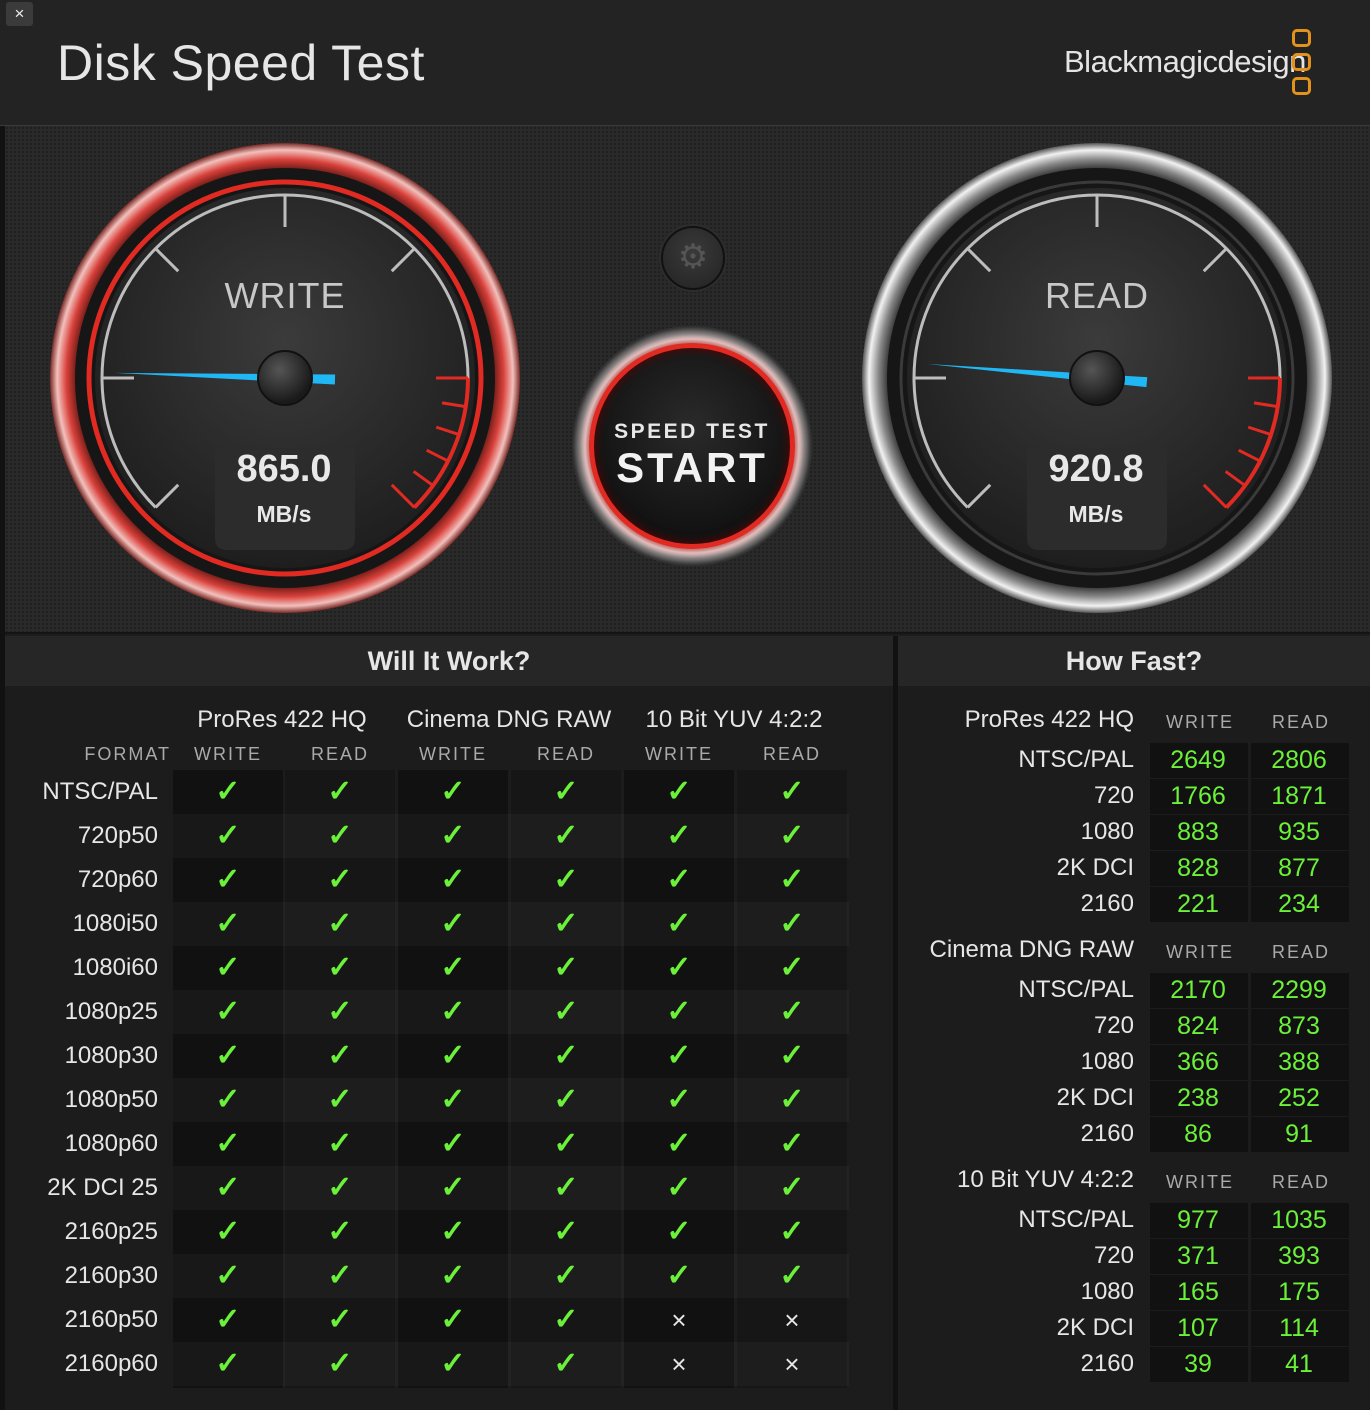 The height and width of the screenshot is (1410, 1370). What do you see at coordinates (1299, 1220) in the screenshot?
I see `read-speed-figure: 1035` at bounding box center [1299, 1220].